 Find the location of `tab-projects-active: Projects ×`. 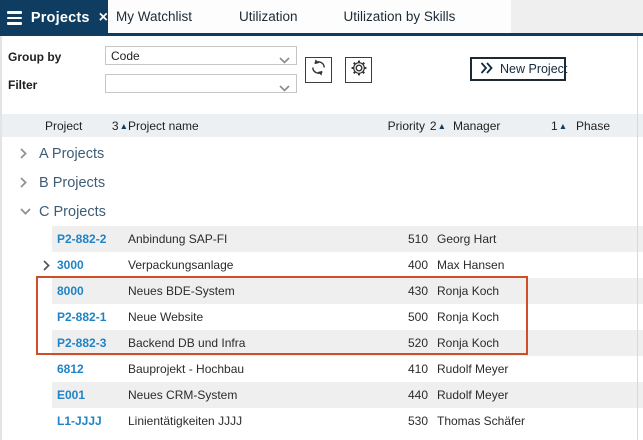

tab-projects-active: Projects × is located at coordinates (54, 18).